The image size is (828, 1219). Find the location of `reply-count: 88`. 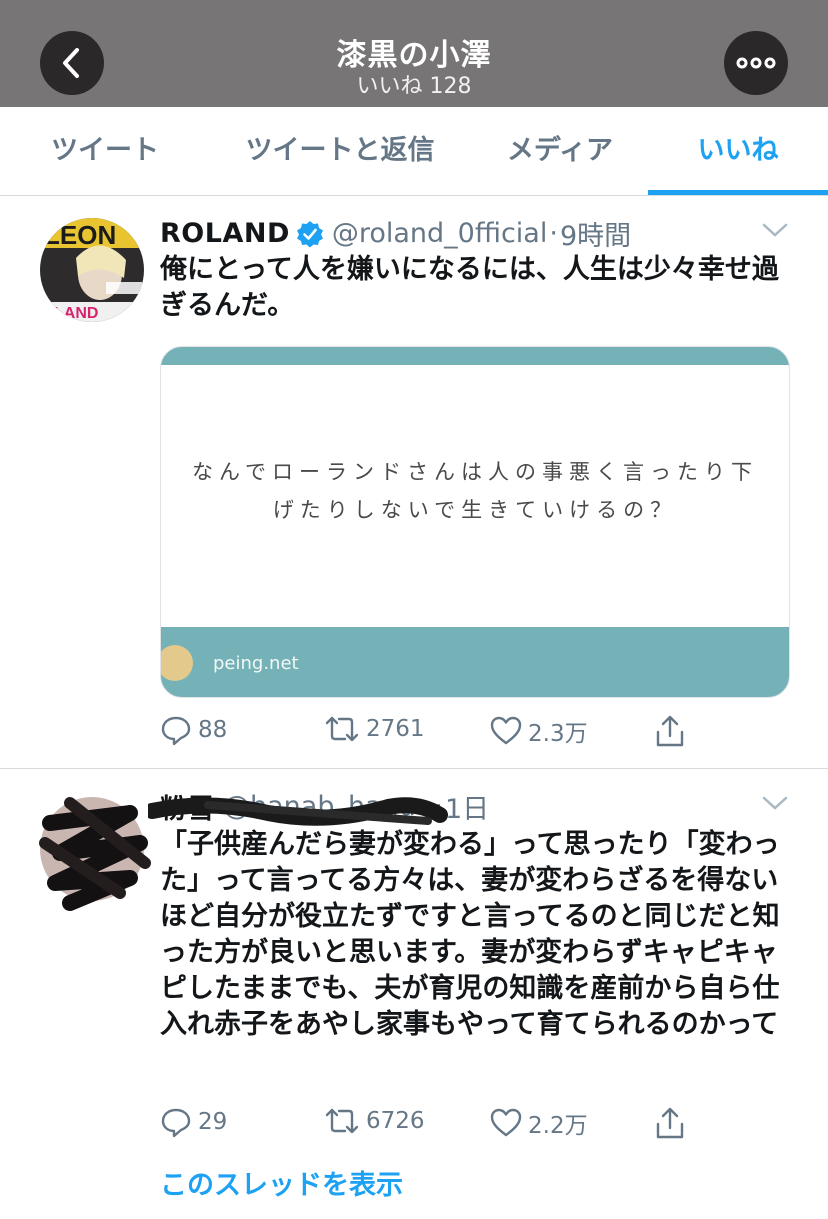

reply-count: 88 is located at coordinates (213, 730).